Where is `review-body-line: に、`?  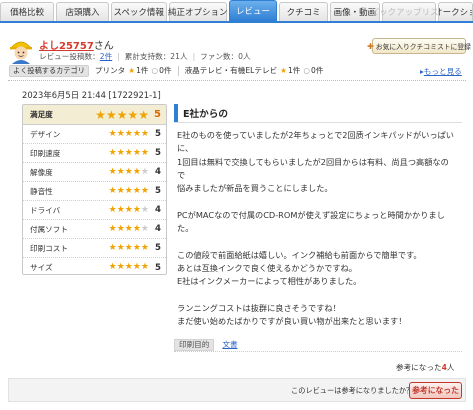 review-body-line: に、 is located at coordinates (185, 148).